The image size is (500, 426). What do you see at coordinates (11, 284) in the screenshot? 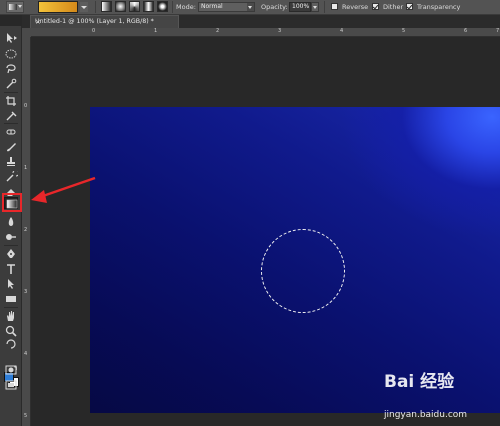
I see `path-selection-tool-icon` at bounding box center [11, 284].